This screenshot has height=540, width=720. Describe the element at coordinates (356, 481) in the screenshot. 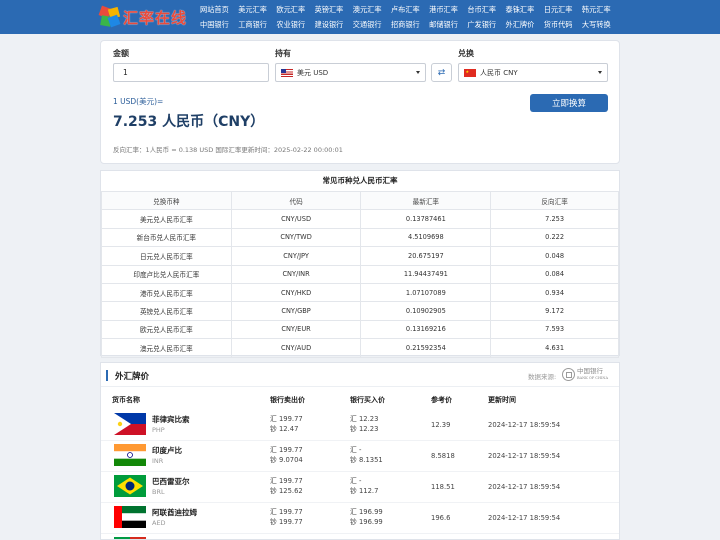

I see `buy-transfer: 汇 -` at that location.